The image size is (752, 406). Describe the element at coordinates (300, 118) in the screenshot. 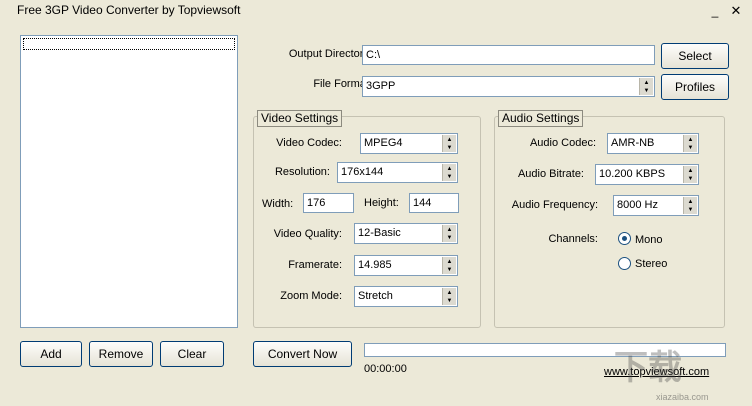

I see `video-settings-legend: Video Settings` at that location.